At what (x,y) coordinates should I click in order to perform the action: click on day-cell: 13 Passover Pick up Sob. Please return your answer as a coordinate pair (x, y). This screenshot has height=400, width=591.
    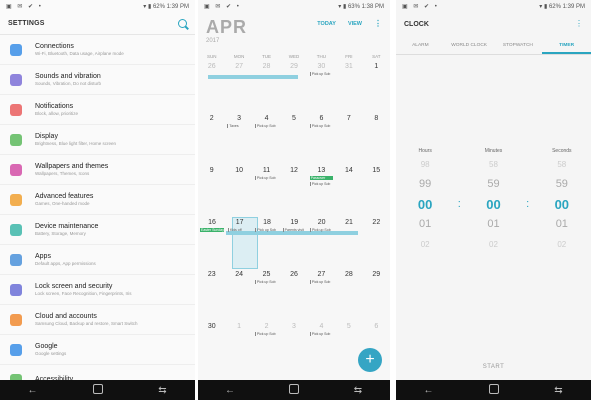
    Looking at the image, I should click on (321, 191).